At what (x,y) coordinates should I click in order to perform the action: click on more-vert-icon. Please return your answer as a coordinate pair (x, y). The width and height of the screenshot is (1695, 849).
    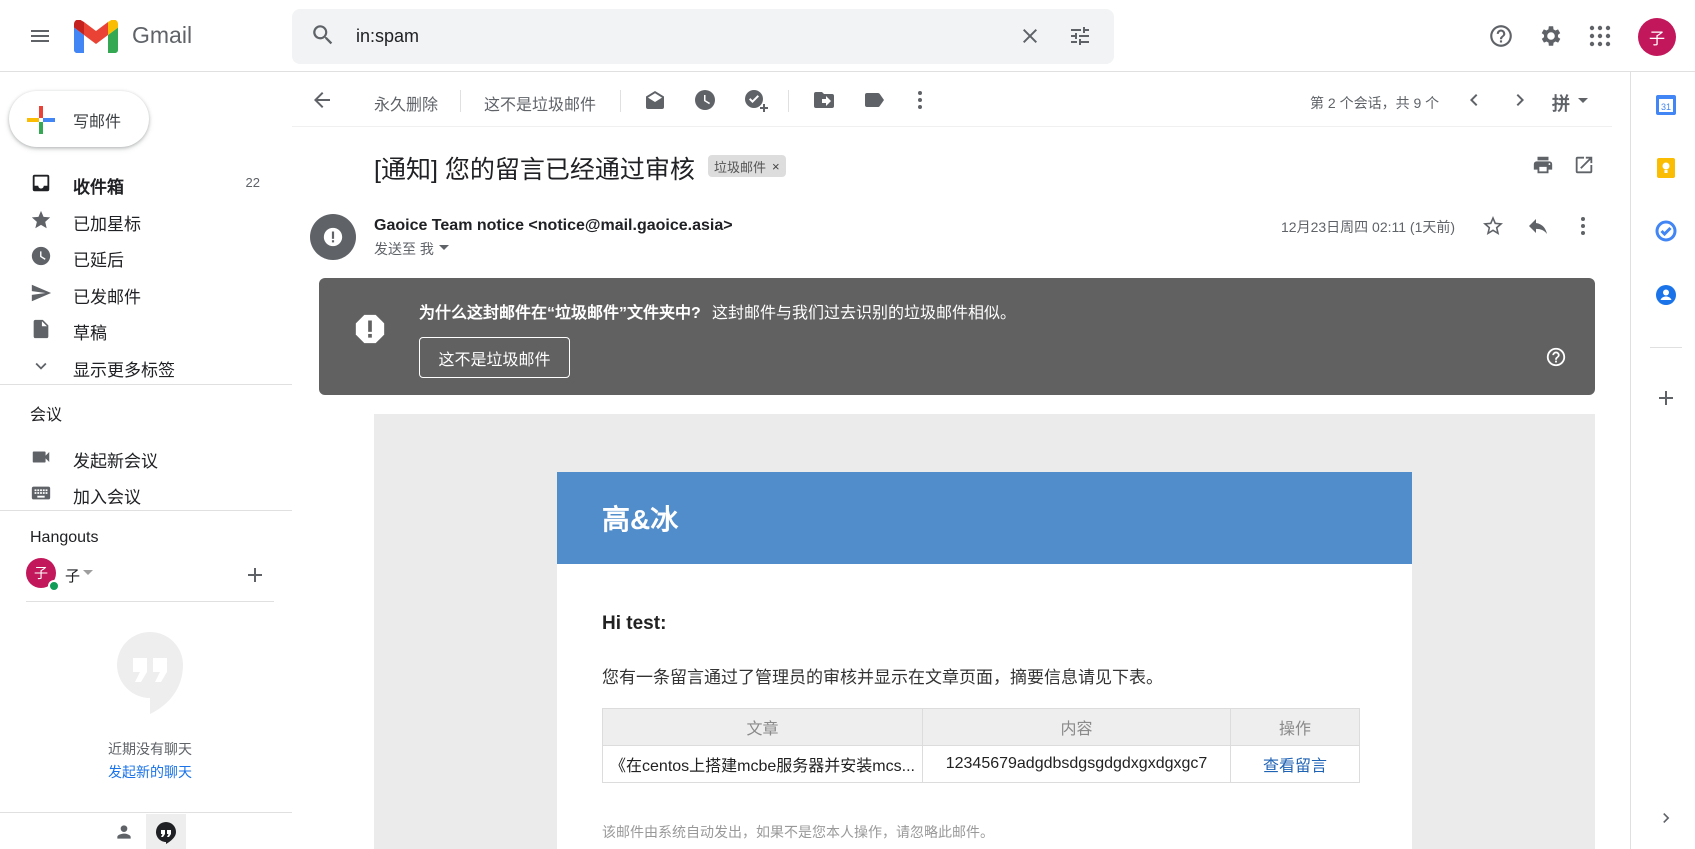
    Looking at the image, I should click on (920, 100).